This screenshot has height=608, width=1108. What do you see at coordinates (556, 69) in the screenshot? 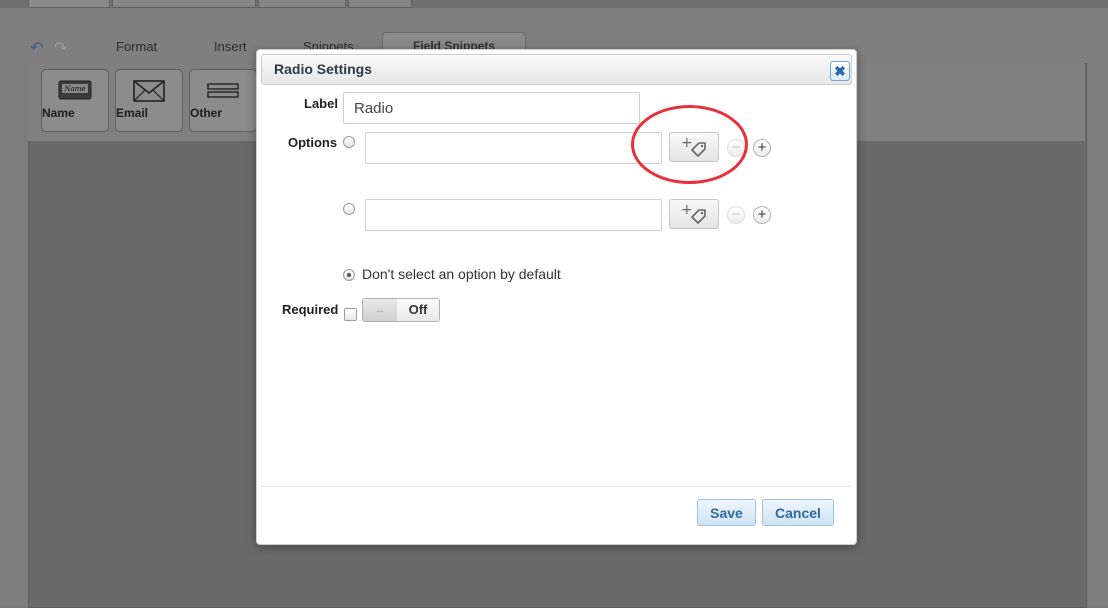
I see `dialog-header: Radio Settings ✖` at bounding box center [556, 69].